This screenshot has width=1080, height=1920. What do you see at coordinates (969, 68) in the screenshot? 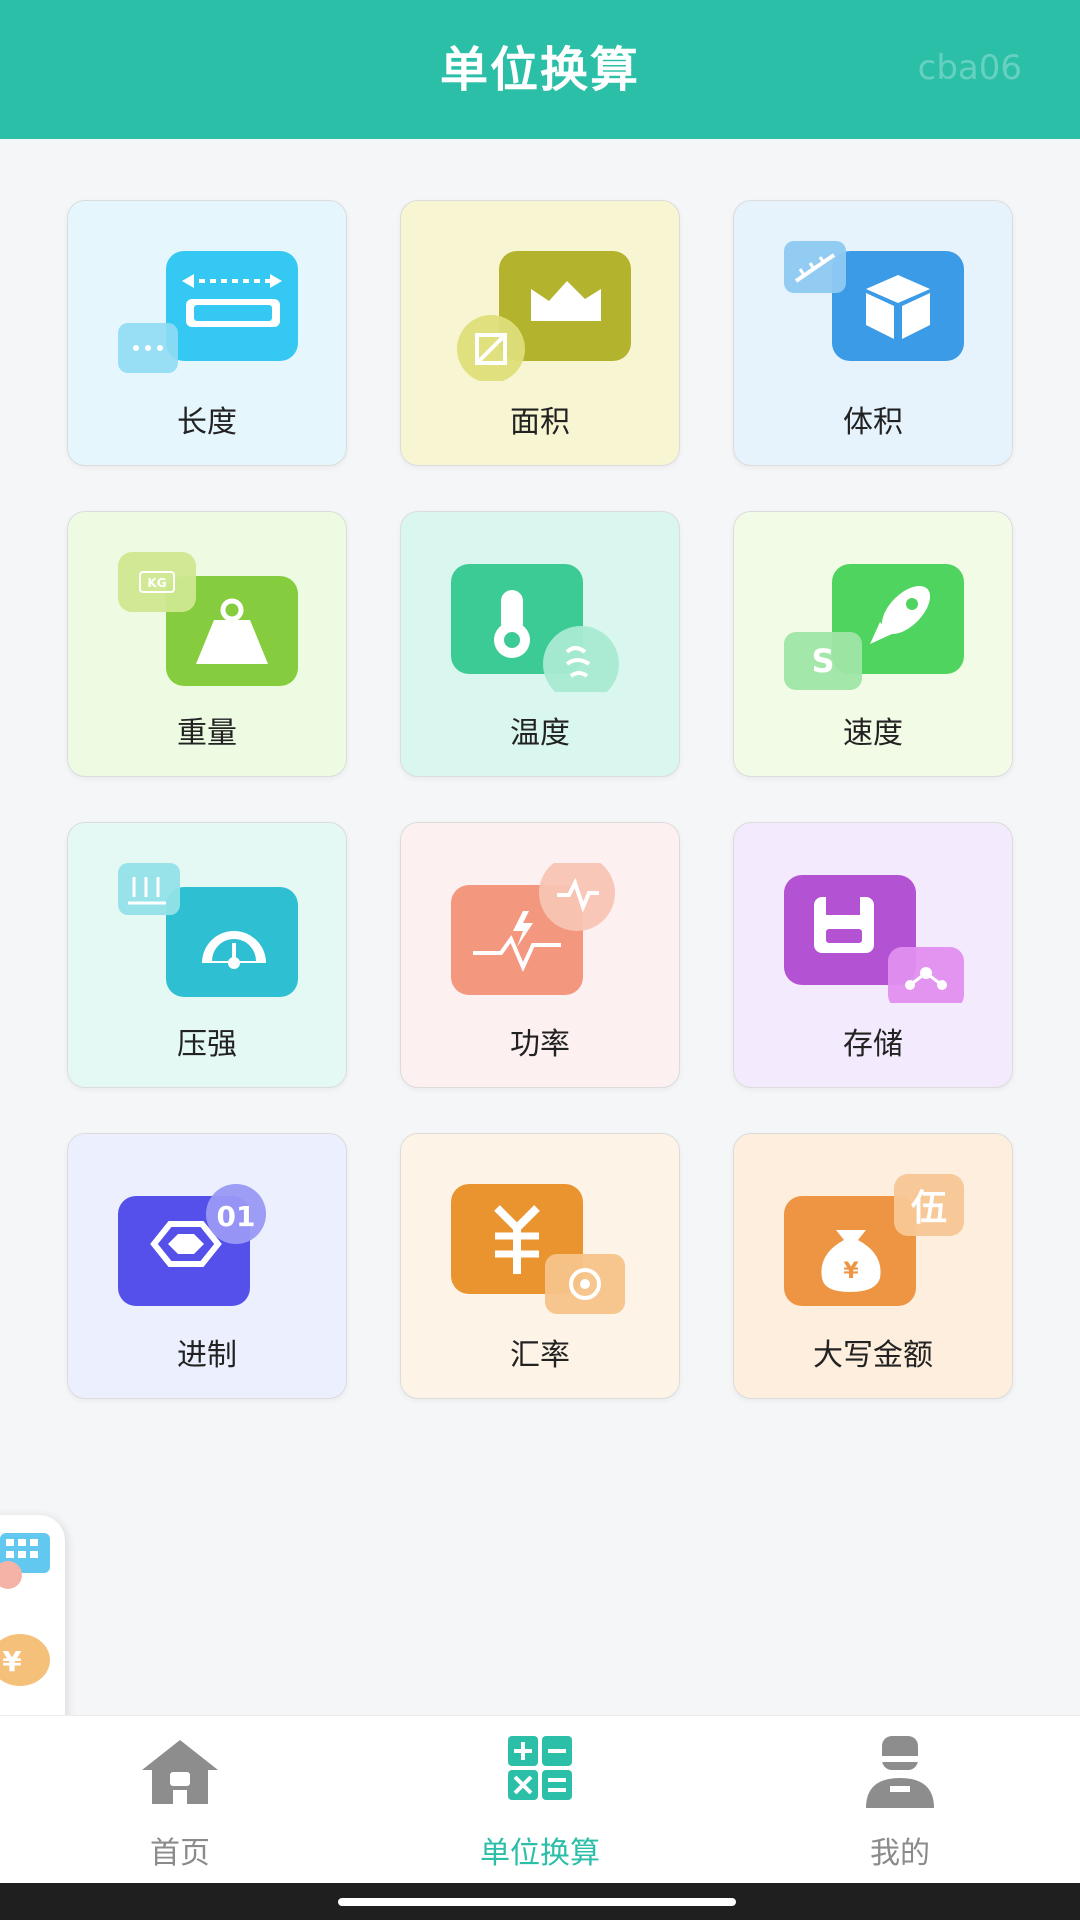
I see `watermark-text: cba06` at bounding box center [969, 68].